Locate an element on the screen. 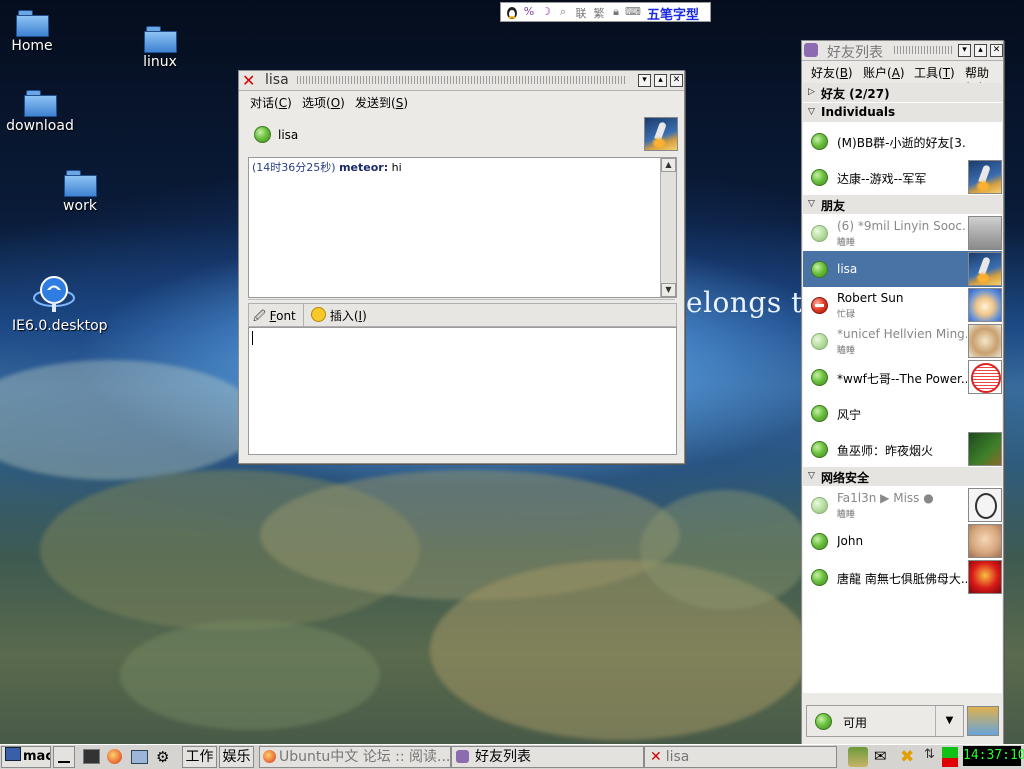 Image resolution: width=1024 pixels, height=769 pixels. buddy-row: (6) *9mil Linyin Sooc... 瞌睡 is located at coordinates (902, 233).